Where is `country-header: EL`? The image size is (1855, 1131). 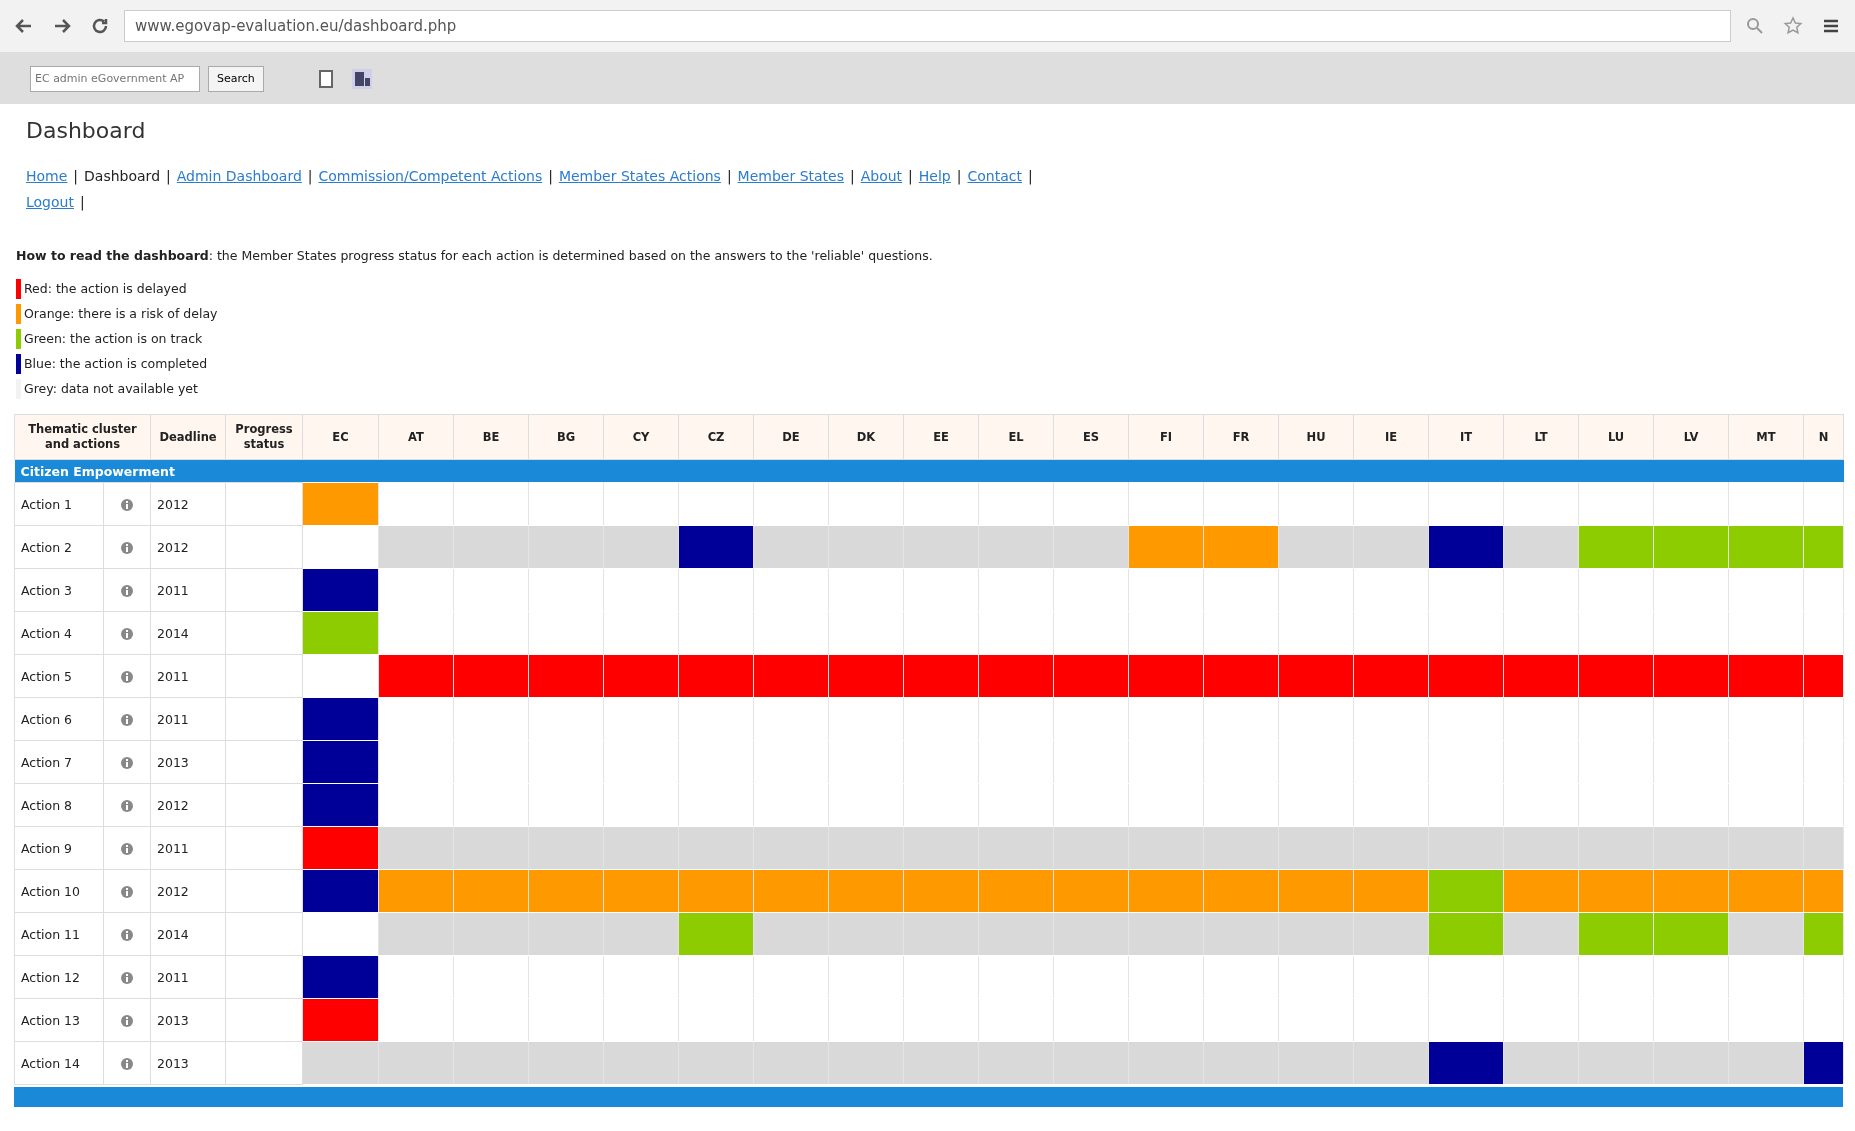 country-header: EL is located at coordinates (1016, 437).